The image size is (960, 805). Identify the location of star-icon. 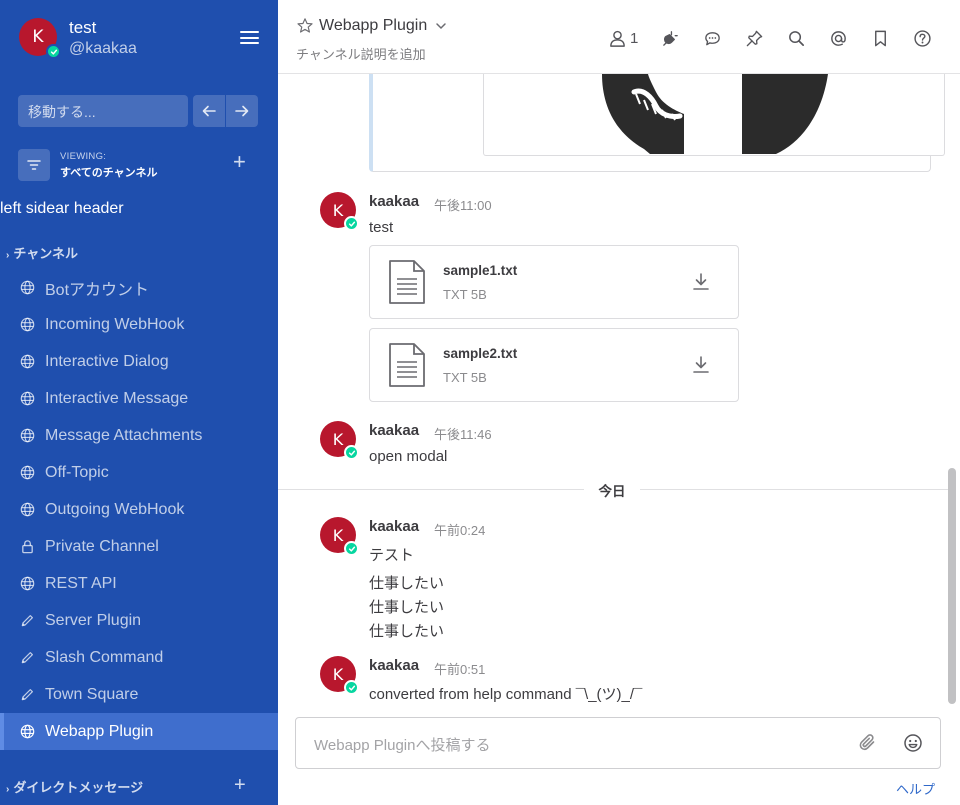
(305, 26).